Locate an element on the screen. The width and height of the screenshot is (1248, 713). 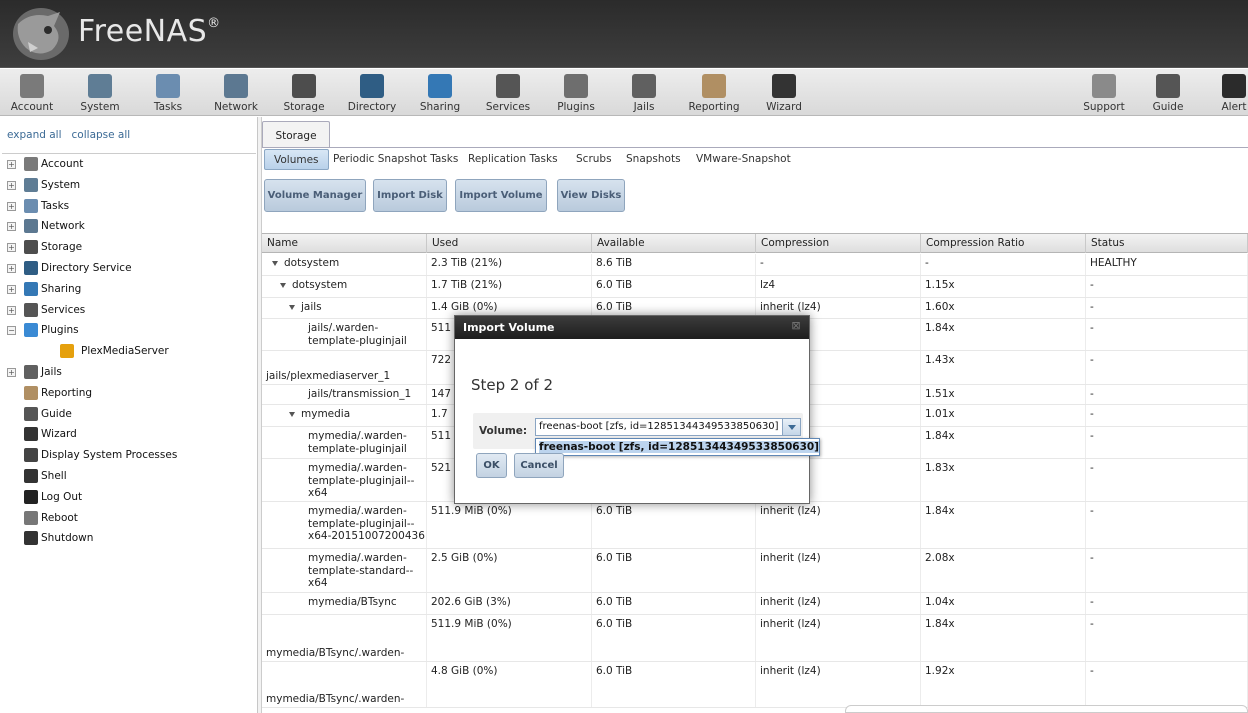
toolbar-sharing-button: Sharing is located at coordinates (440, 92).